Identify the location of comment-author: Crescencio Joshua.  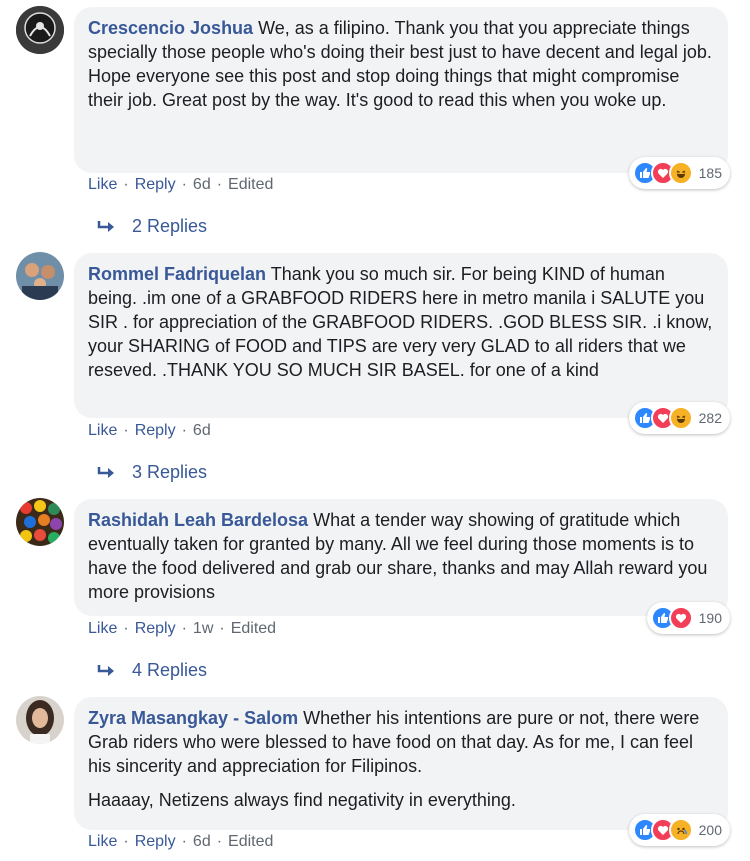
(170, 28).